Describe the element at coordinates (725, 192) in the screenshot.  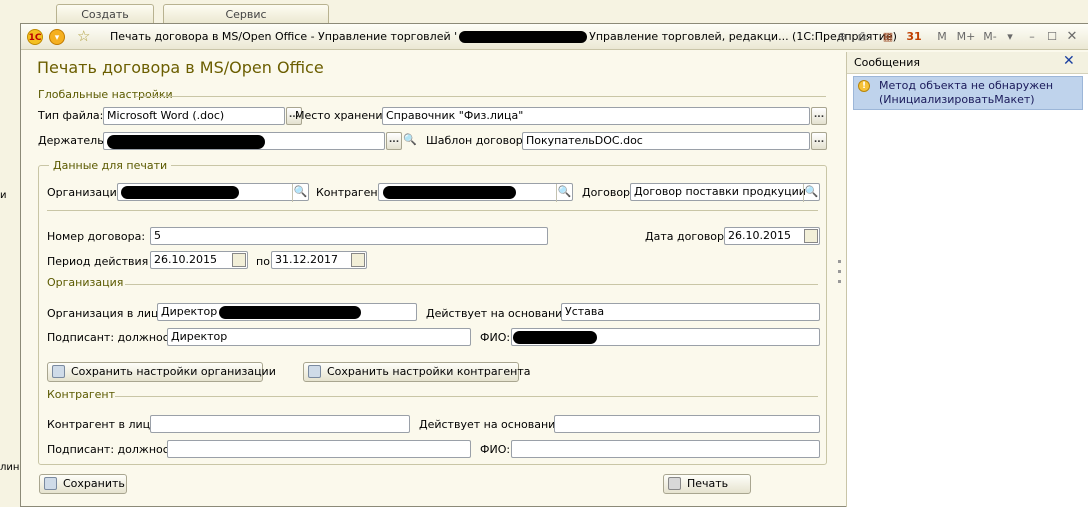
I see `contract-field: Договор поставки продкуции` at that location.